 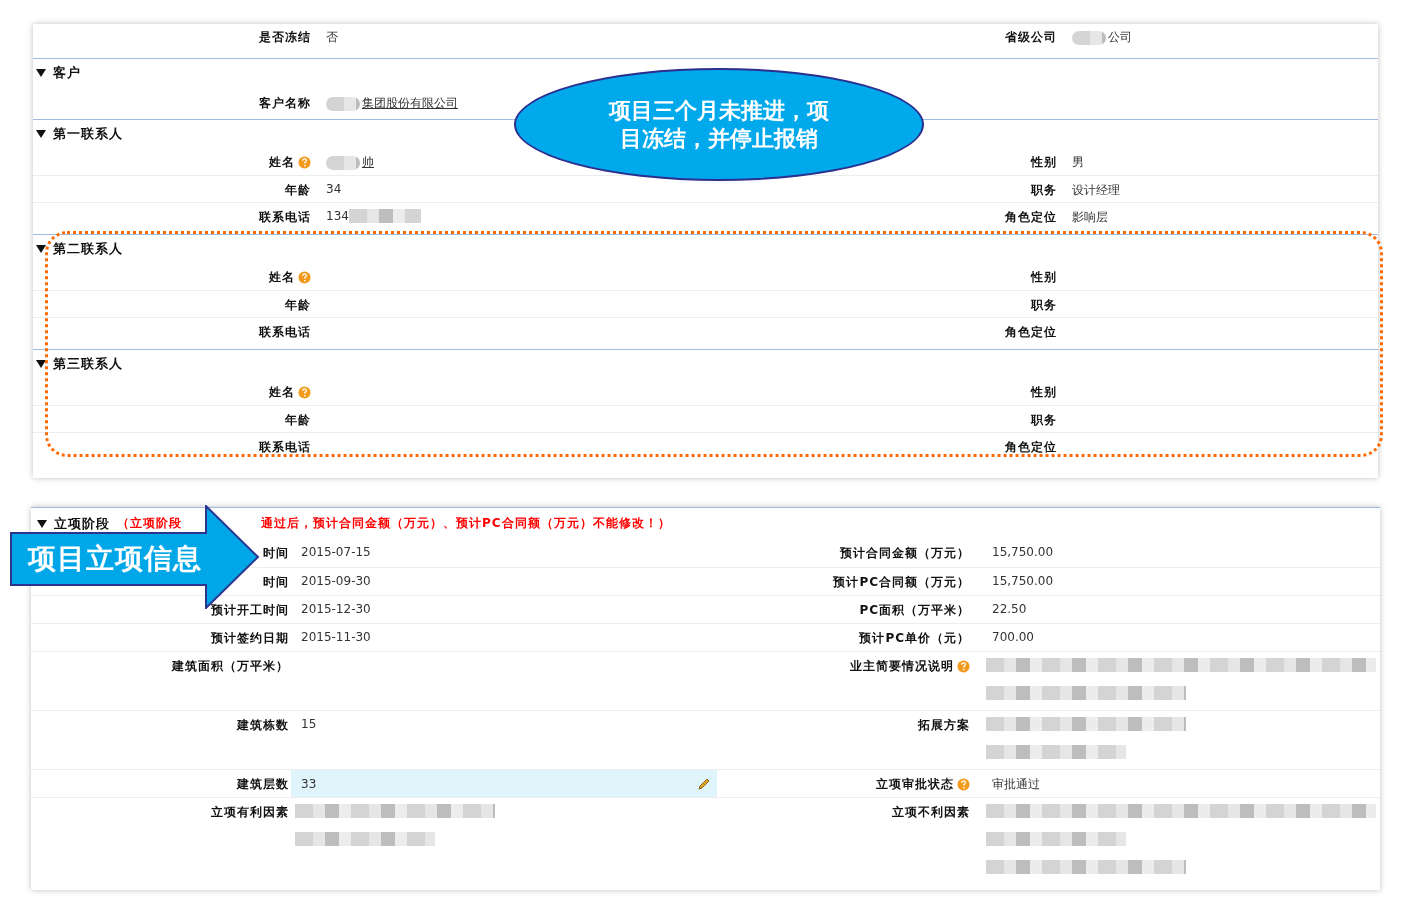 What do you see at coordinates (263, 725) in the screenshot?
I see `field-label: 建筑栋数` at bounding box center [263, 725].